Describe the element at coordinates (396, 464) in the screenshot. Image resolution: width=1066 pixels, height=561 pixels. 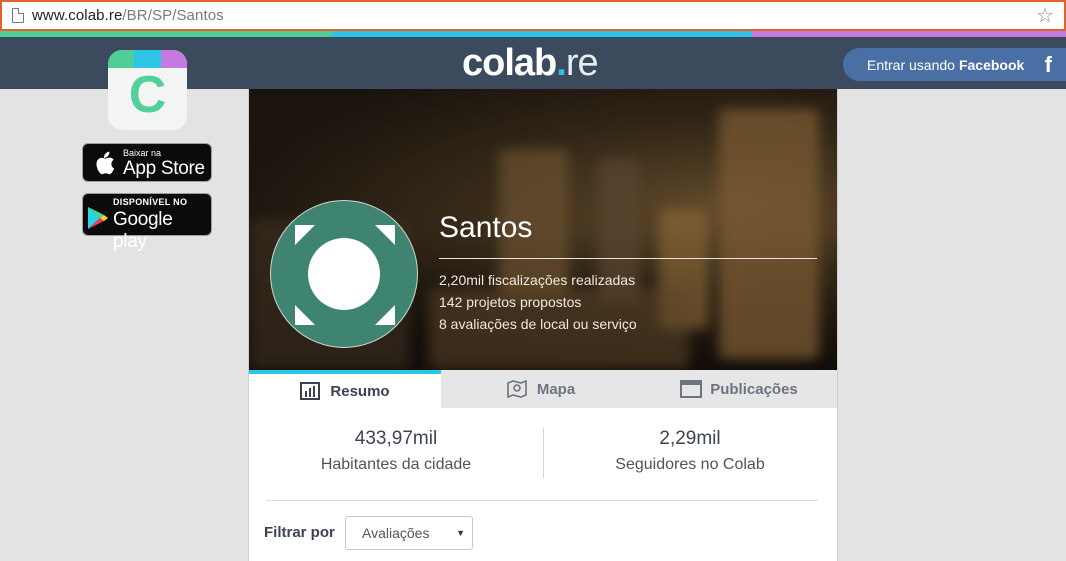
I see `population-label: Habitantes da cidade` at that location.